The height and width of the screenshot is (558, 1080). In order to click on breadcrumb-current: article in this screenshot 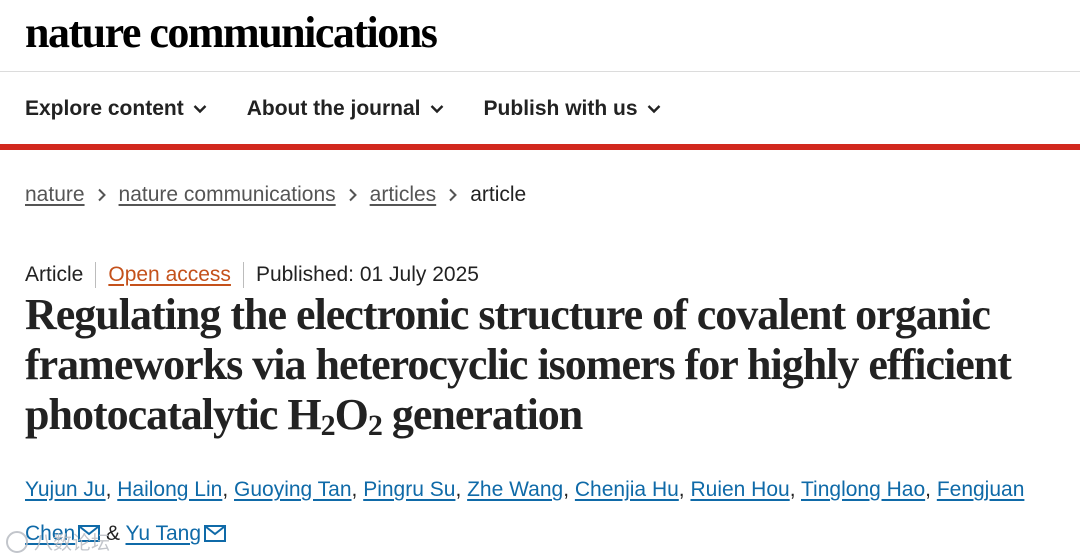, I will do `click(498, 194)`.